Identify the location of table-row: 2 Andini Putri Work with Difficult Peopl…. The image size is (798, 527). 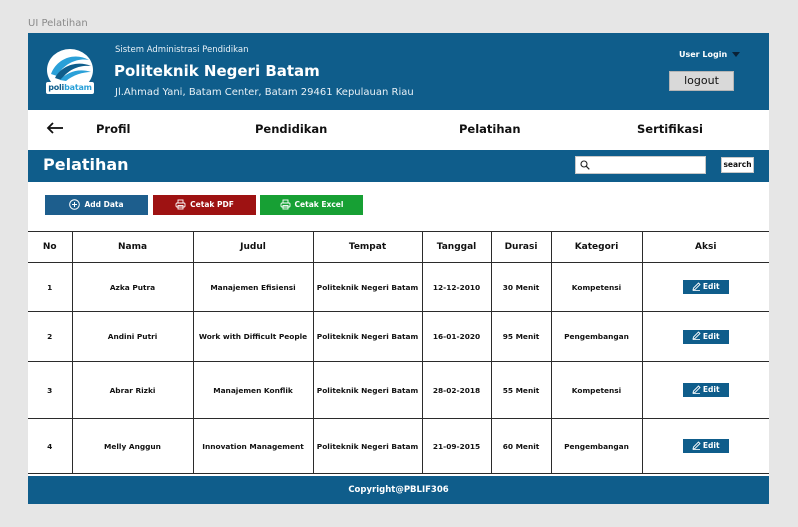
(398, 336).